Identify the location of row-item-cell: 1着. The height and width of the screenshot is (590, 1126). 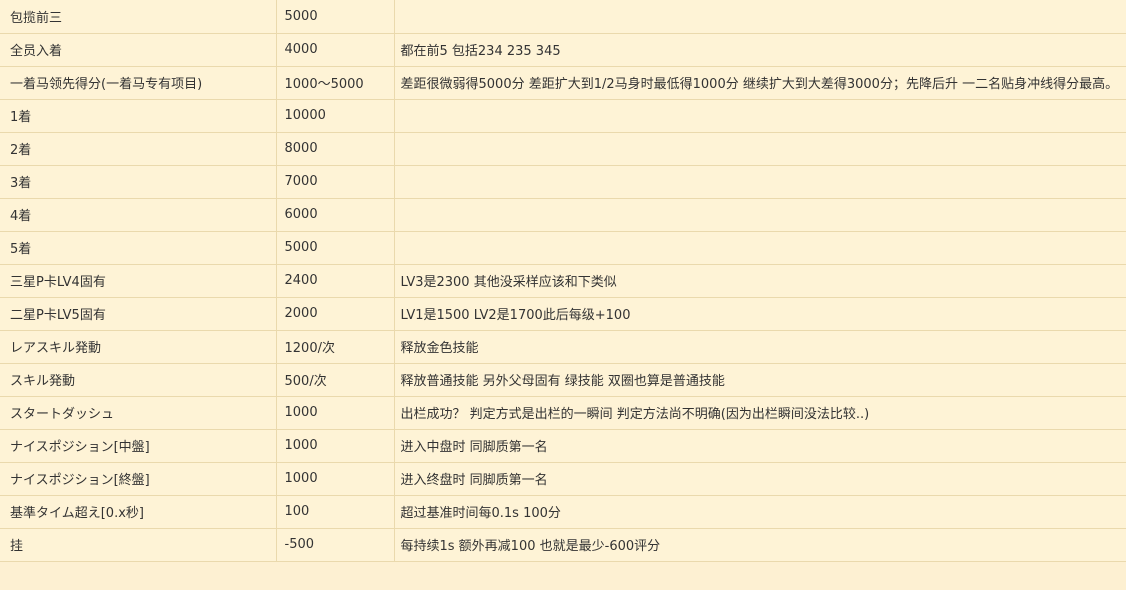
(138, 116).